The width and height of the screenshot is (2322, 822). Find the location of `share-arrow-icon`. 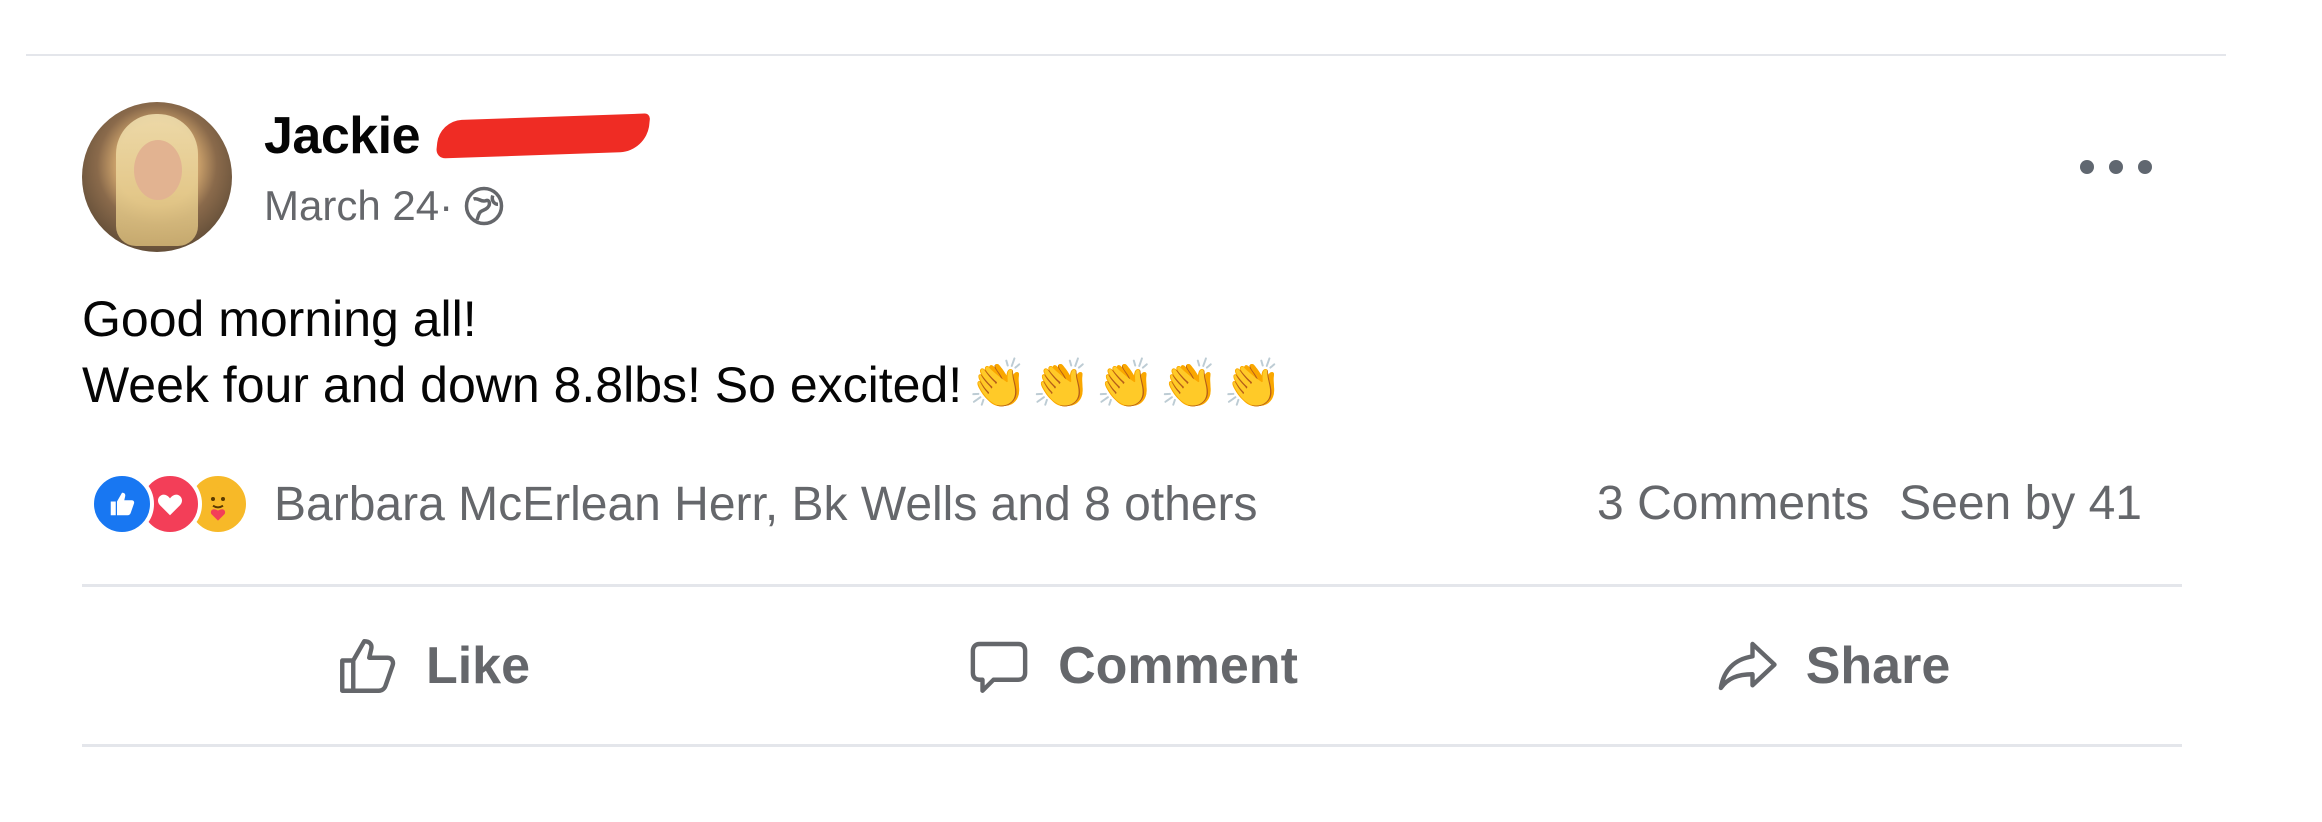

share-arrow-icon is located at coordinates (1747, 666).